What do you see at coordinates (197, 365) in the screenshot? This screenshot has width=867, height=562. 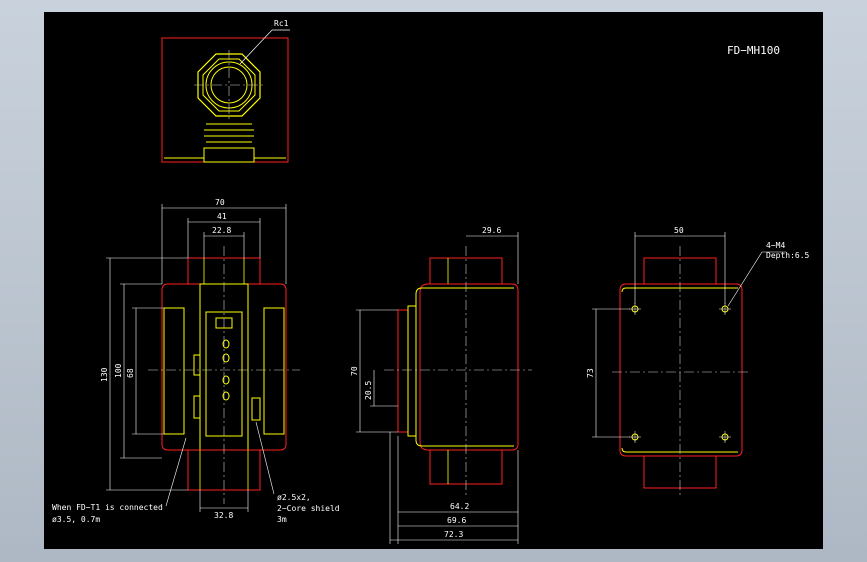 I see `front-indicator-left` at bounding box center [197, 365].